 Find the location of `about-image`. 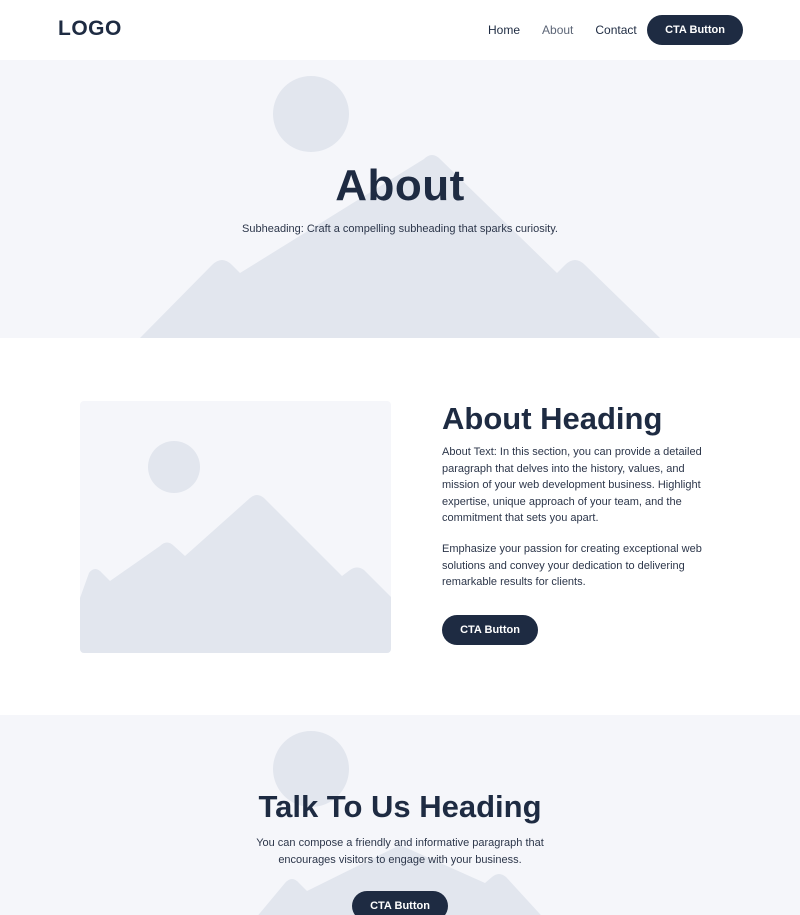

about-image is located at coordinates (235, 527).